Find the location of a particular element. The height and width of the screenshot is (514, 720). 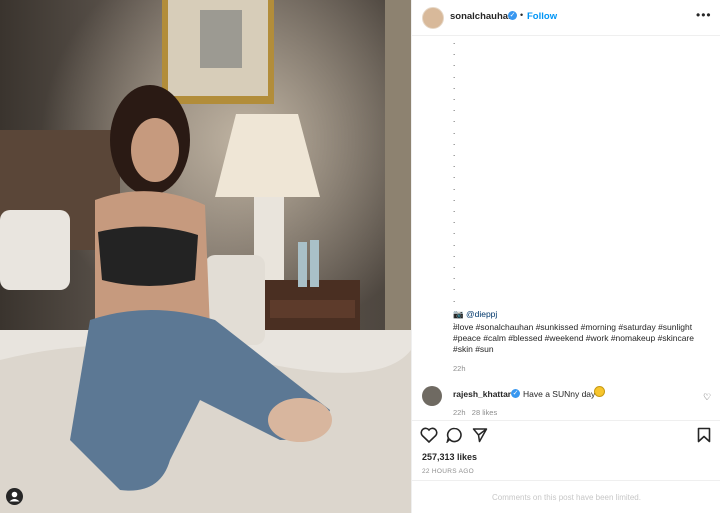

username-link: sonalchauhan is located at coordinates (482, 16).